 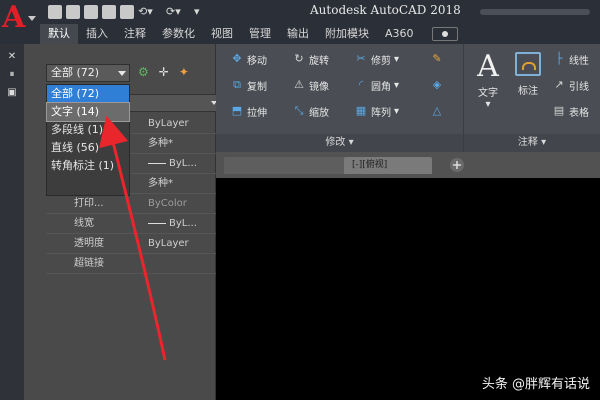 I want to click on palette-title-strip: ✕ ⏸ ▣, so click(x=12, y=222).